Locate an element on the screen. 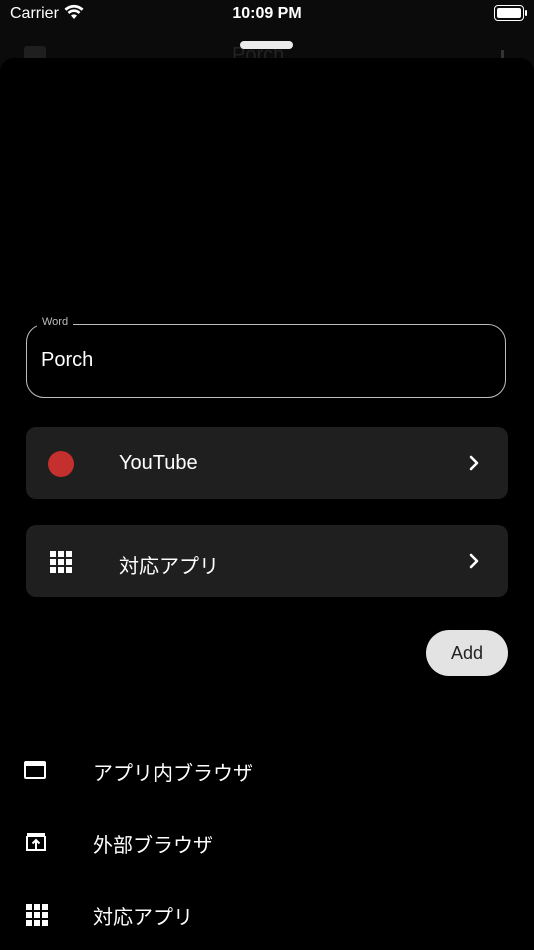  word-field-label: Word is located at coordinates (55, 322).